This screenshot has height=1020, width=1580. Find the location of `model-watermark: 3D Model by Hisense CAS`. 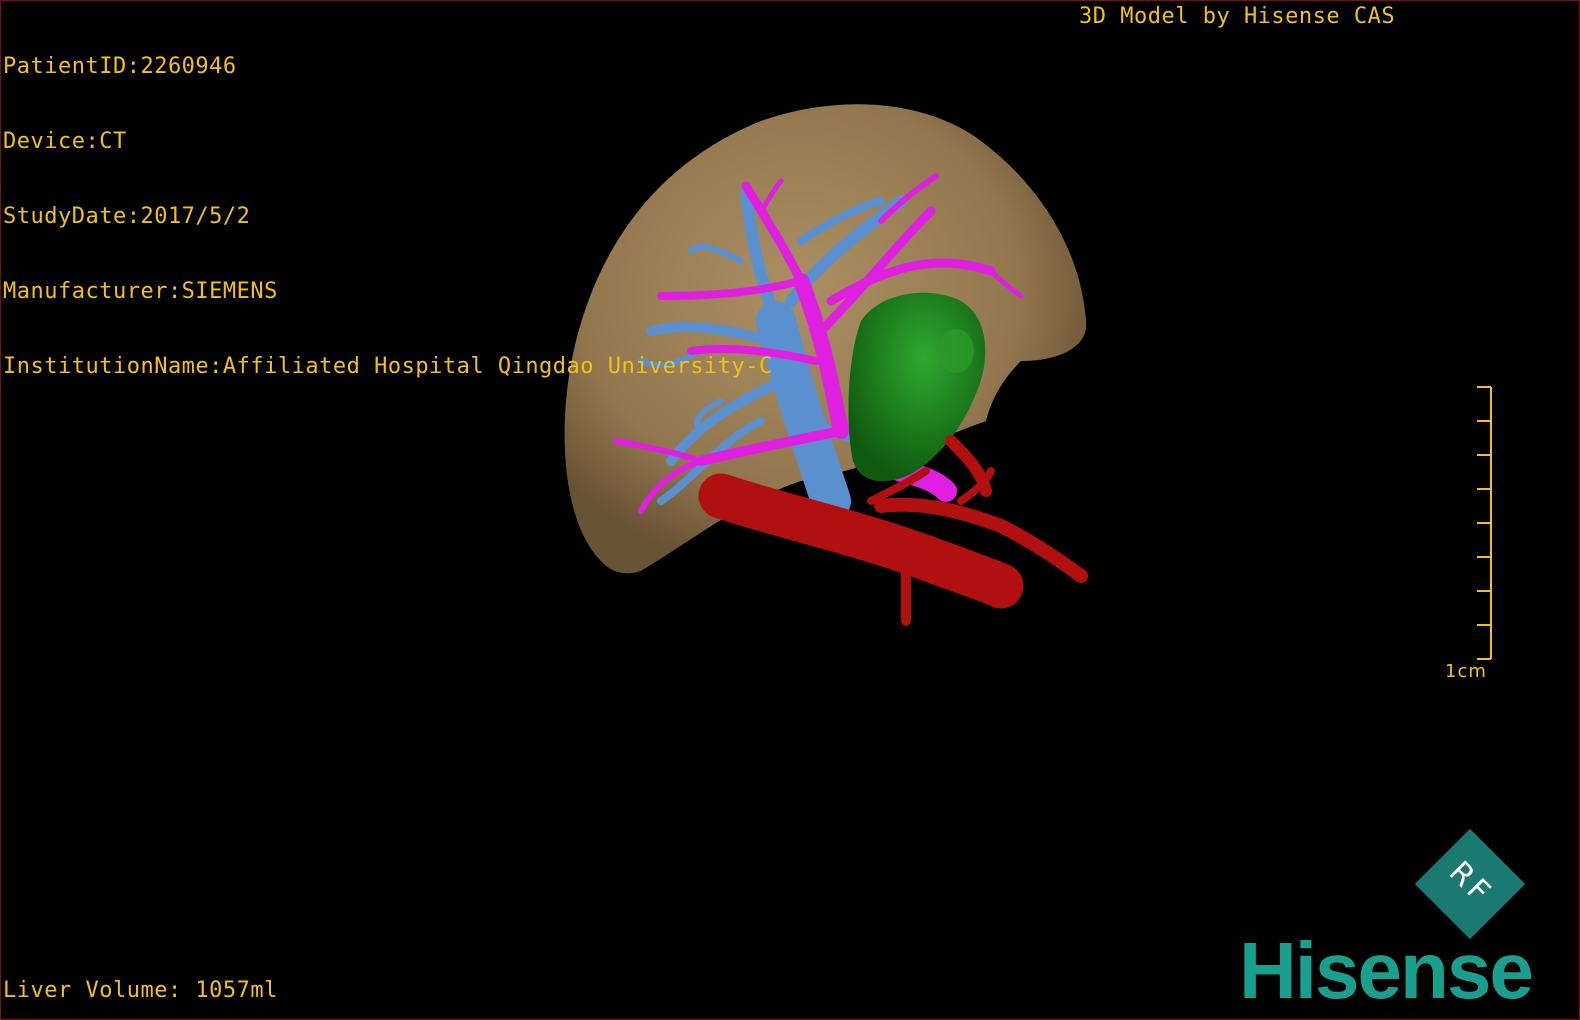

model-watermark: 3D Model by Hisense CAS is located at coordinates (1237, 16).